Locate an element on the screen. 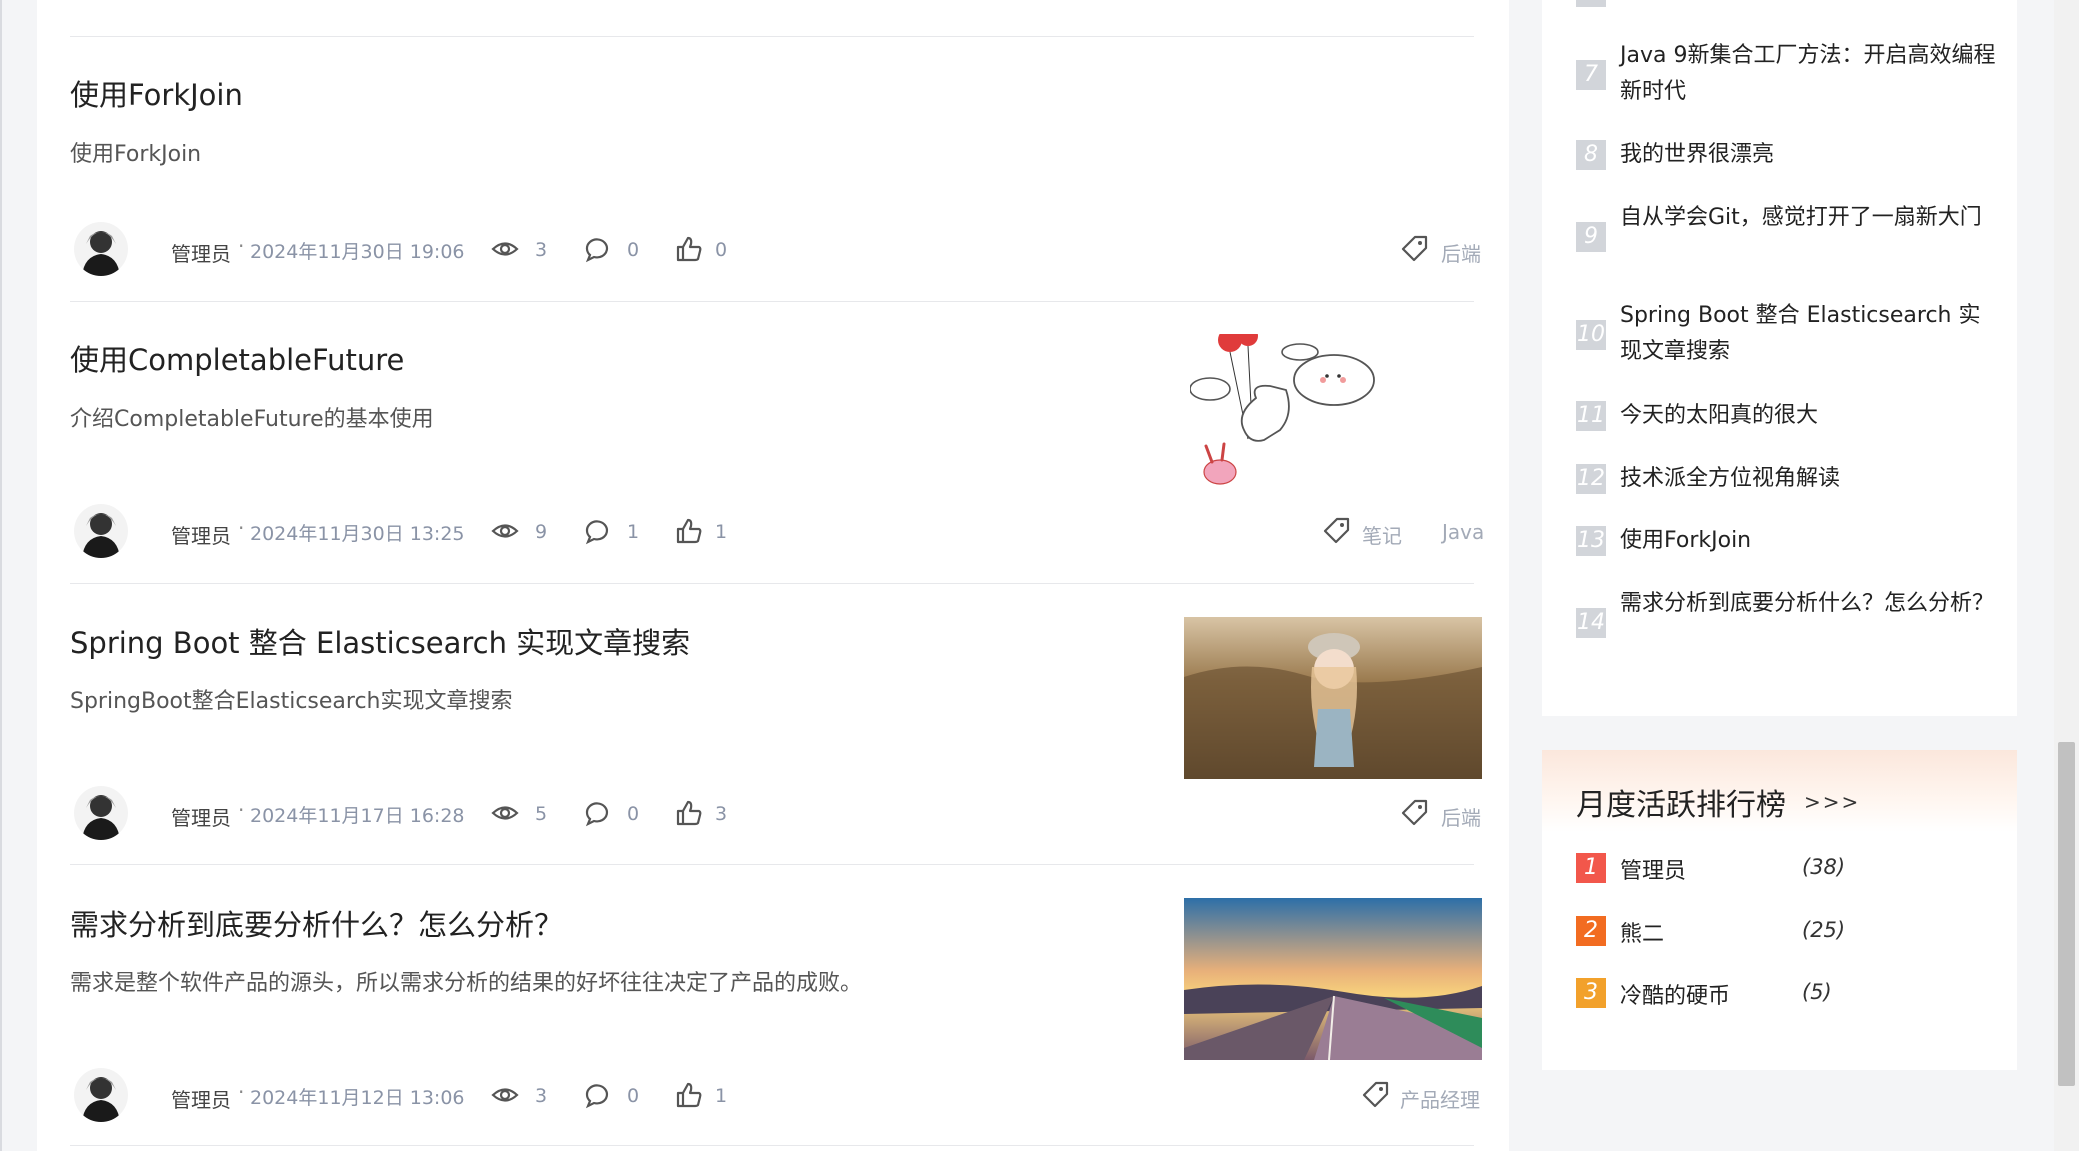 The image size is (2079, 1151). ranking-item: 8 我的世界很漂亮 is located at coordinates (1786, 157).